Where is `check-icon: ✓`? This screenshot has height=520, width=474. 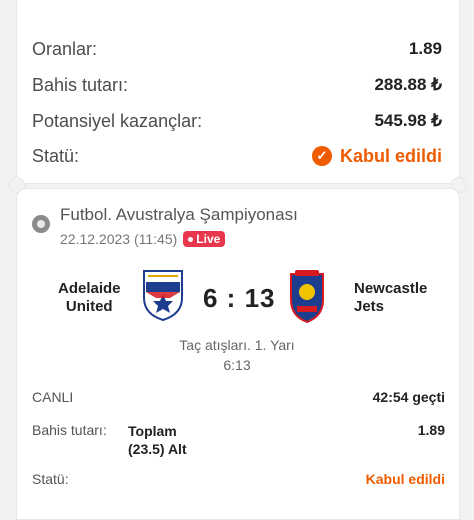
check-icon: ✓ is located at coordinates (321, 156).